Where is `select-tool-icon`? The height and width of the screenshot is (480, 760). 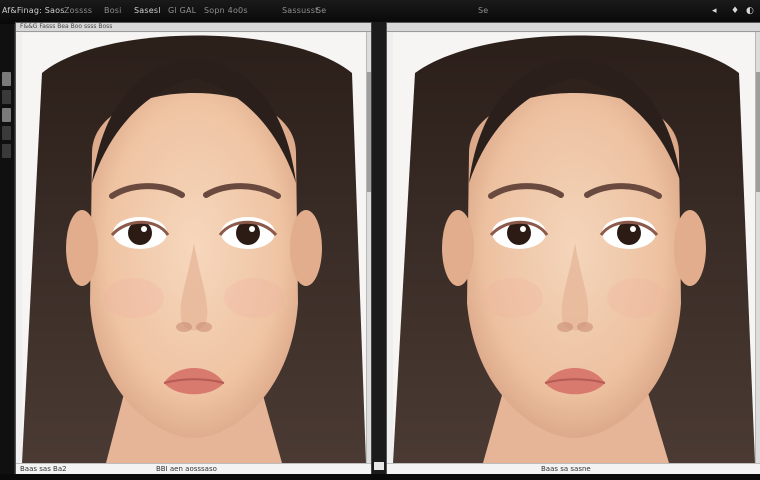
select-tool-icon is located at coordinates (6, 97).